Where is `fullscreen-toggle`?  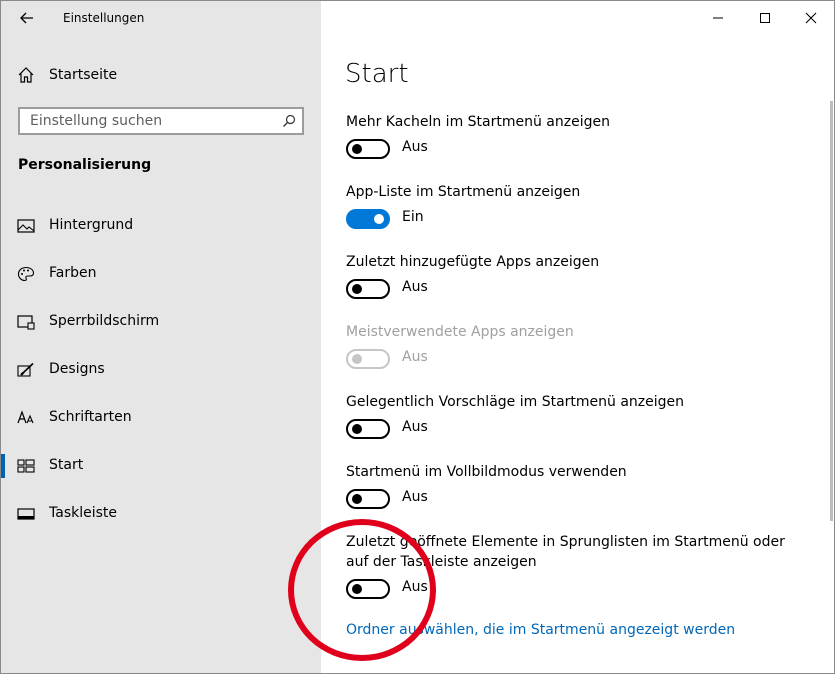 fullscreen-toggle is located at coordinates (368, 499).